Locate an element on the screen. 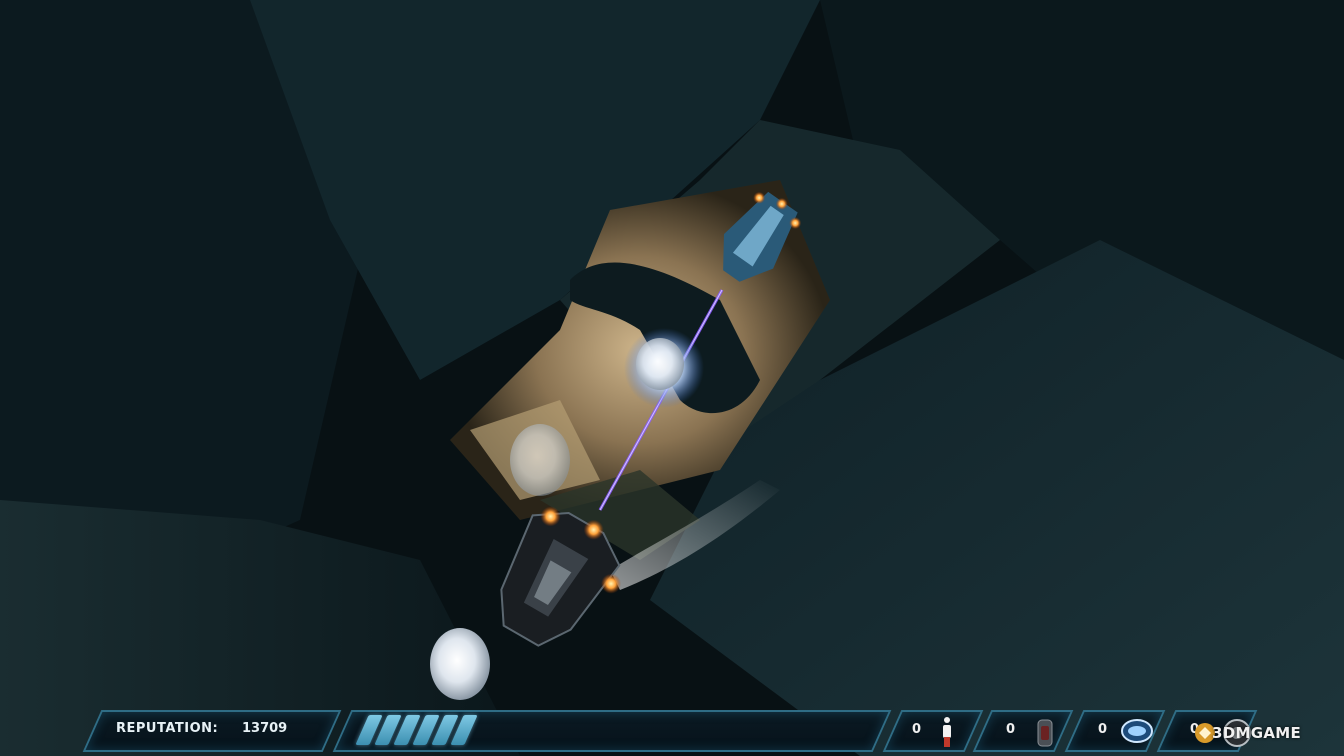 Image resolution: width=1344 pixels, height=756 pixels. reputation-value: 13709 is located at coordinates (265, 728).